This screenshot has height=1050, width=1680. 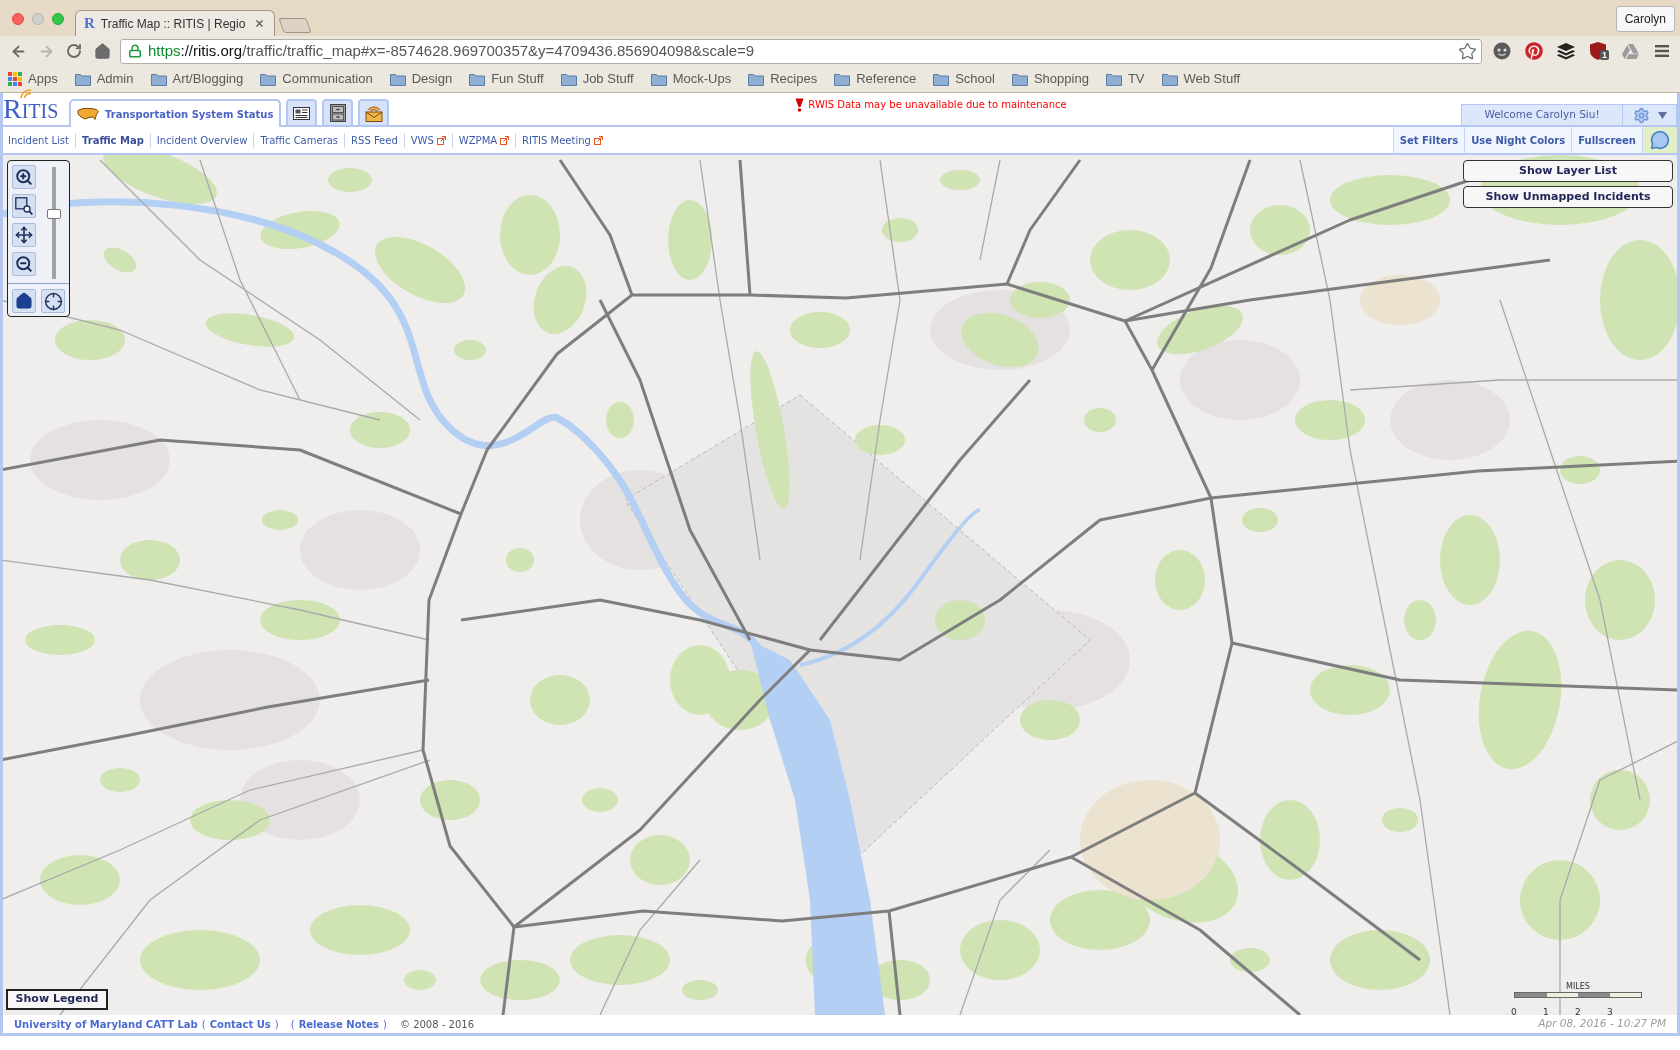 What do you see at coordinates (1568, 197) in the screenshot?
I see `map-overlay-button: Show Unmapped Incidents` at bounding box center [1568, 197].